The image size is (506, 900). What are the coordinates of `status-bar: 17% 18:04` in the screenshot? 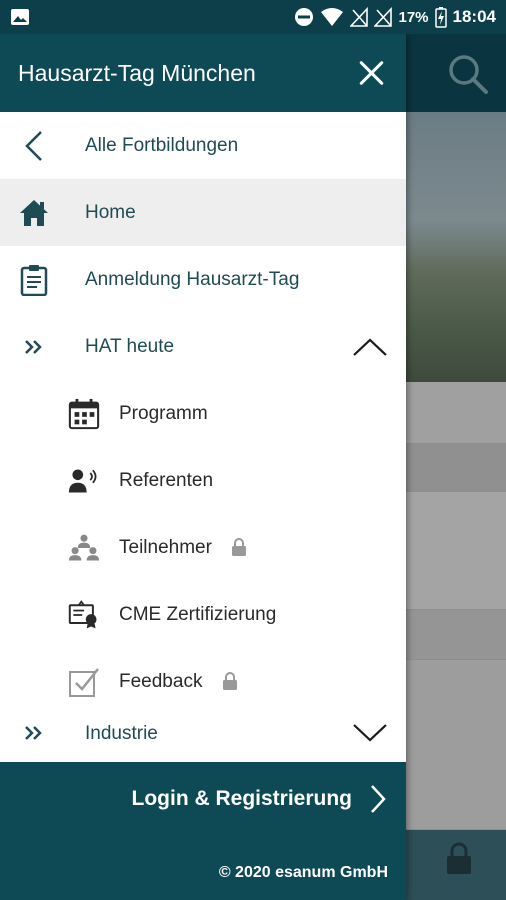 It's located at (253, 17).